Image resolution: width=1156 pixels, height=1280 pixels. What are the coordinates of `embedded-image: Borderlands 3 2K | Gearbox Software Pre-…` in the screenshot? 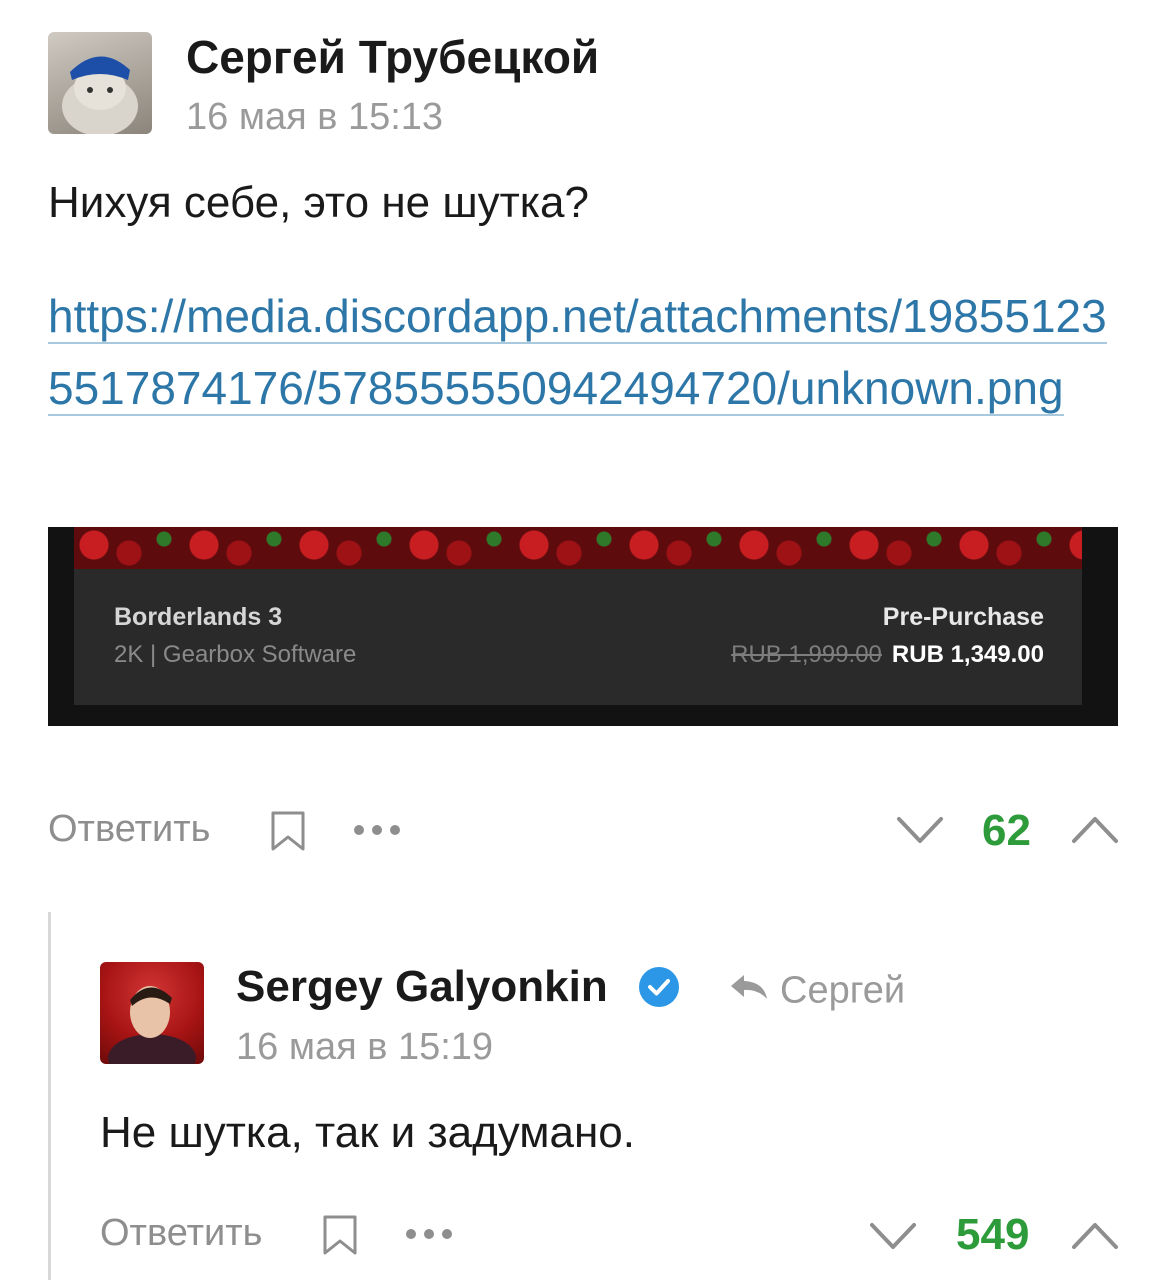 It's located at (583, 626).